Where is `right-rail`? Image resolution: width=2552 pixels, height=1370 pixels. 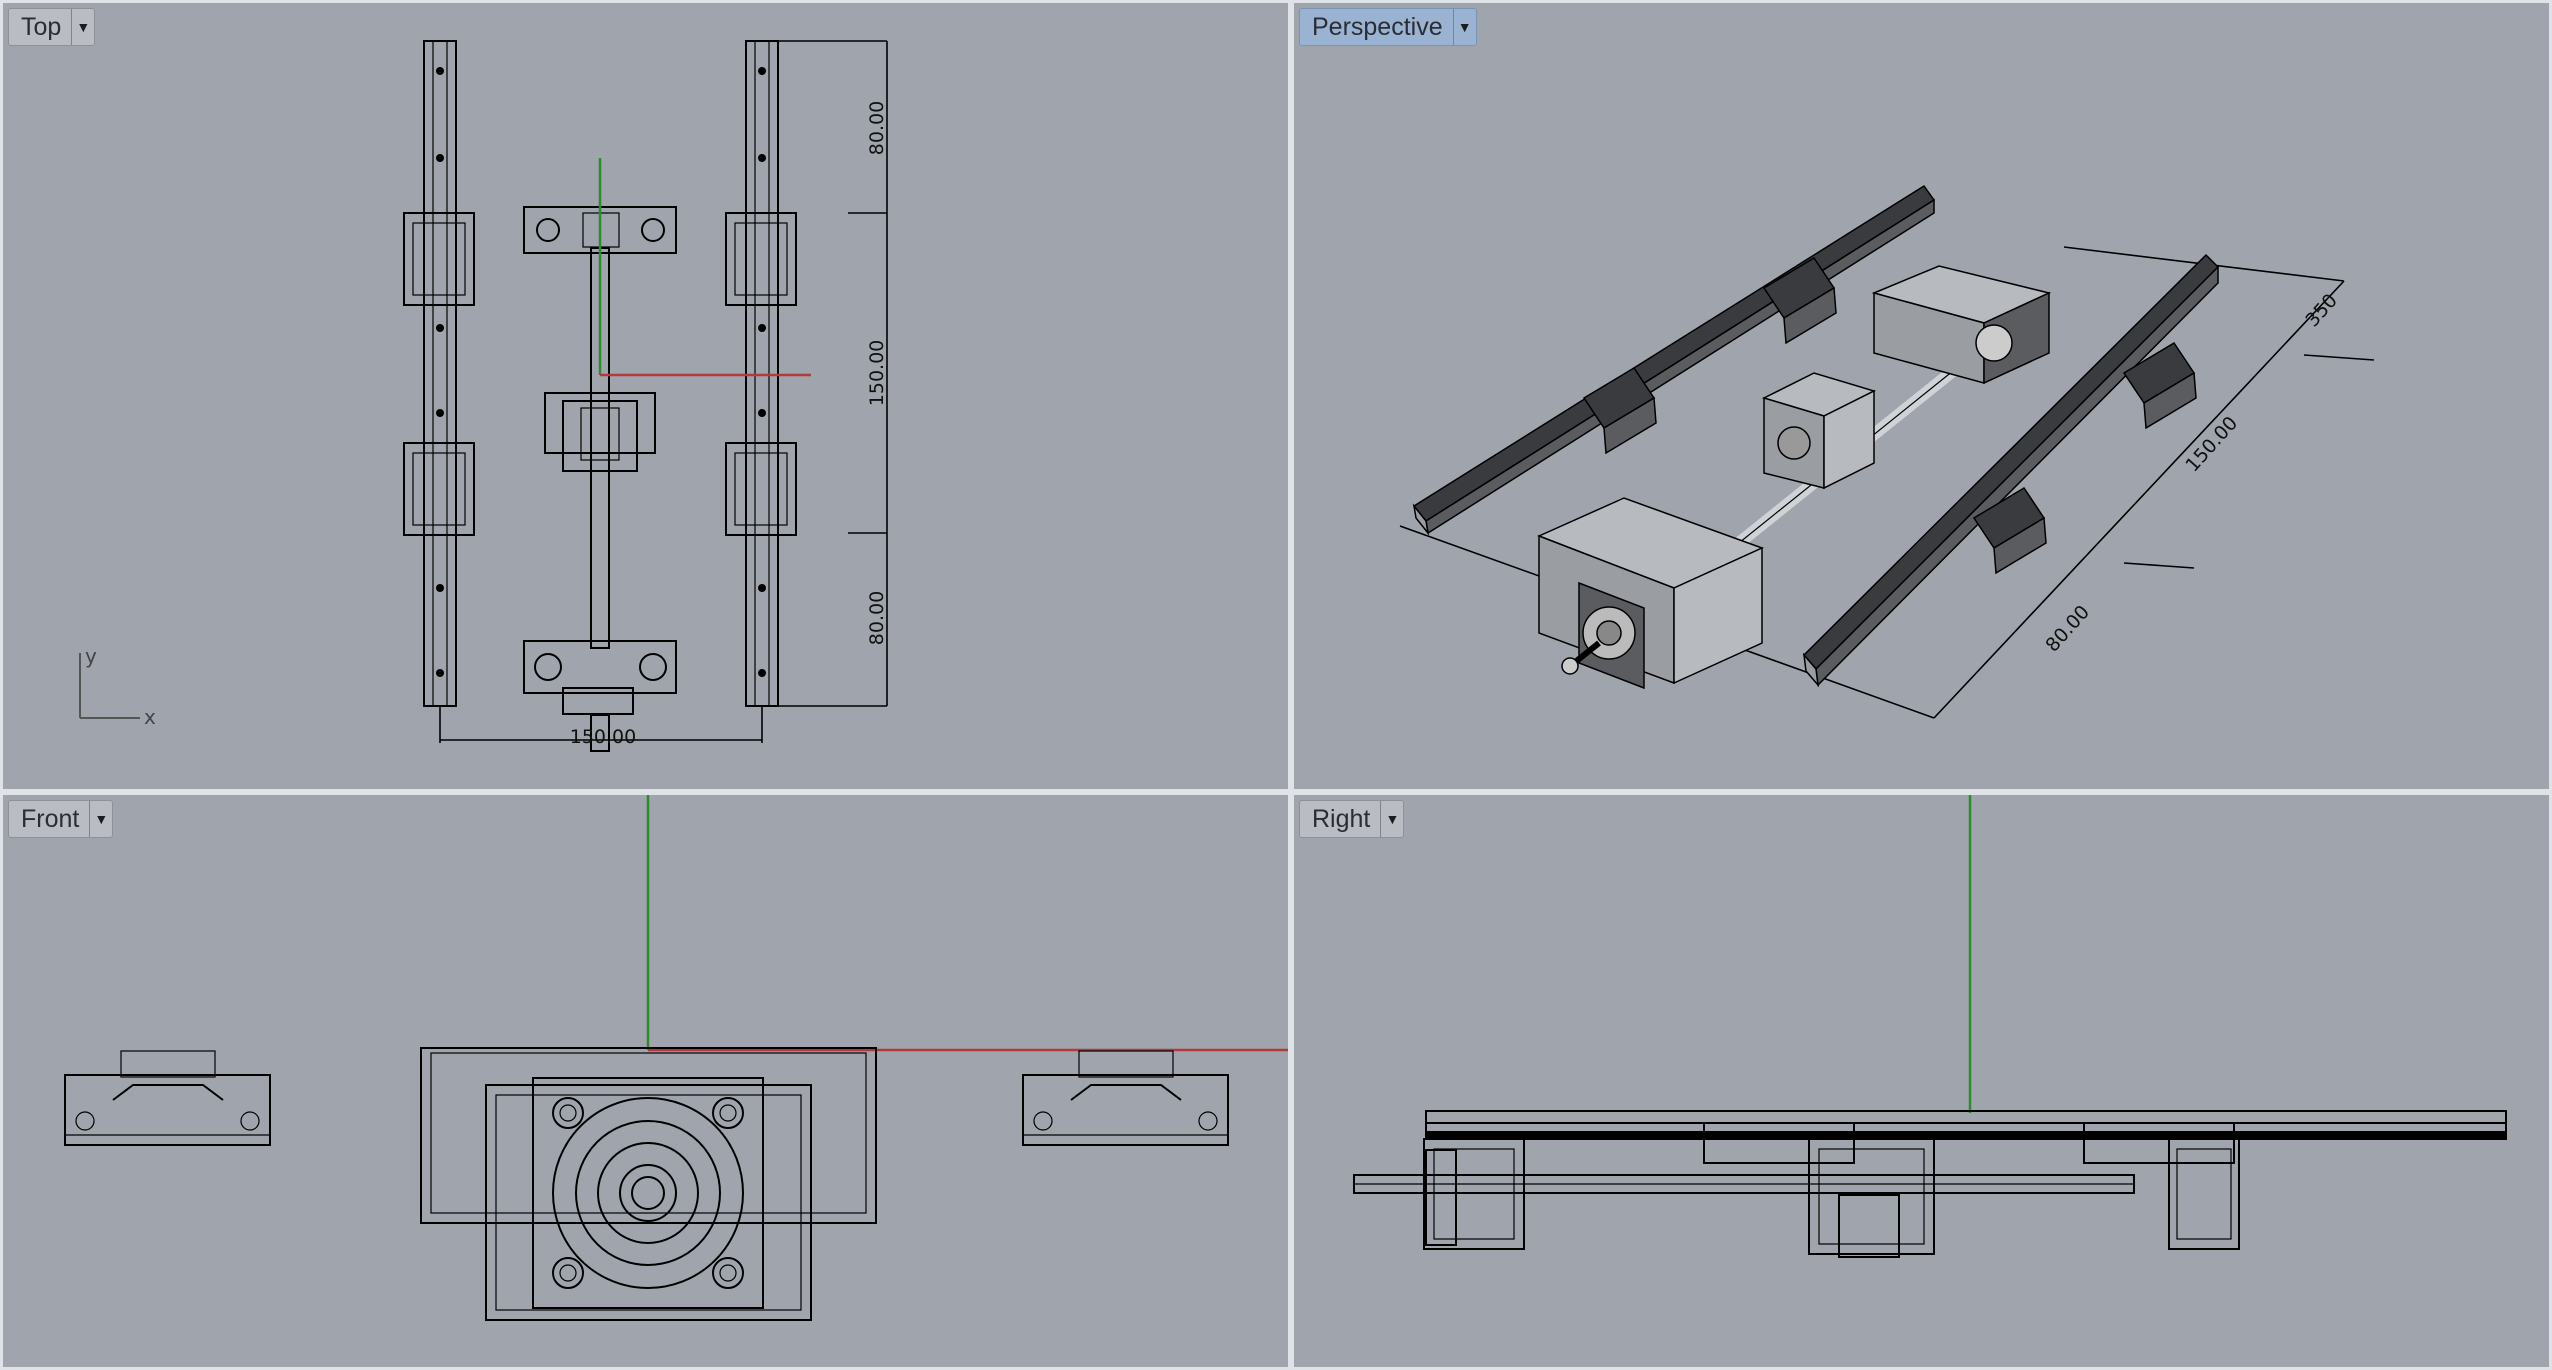 right-rail is located at coordinates (761, 373).